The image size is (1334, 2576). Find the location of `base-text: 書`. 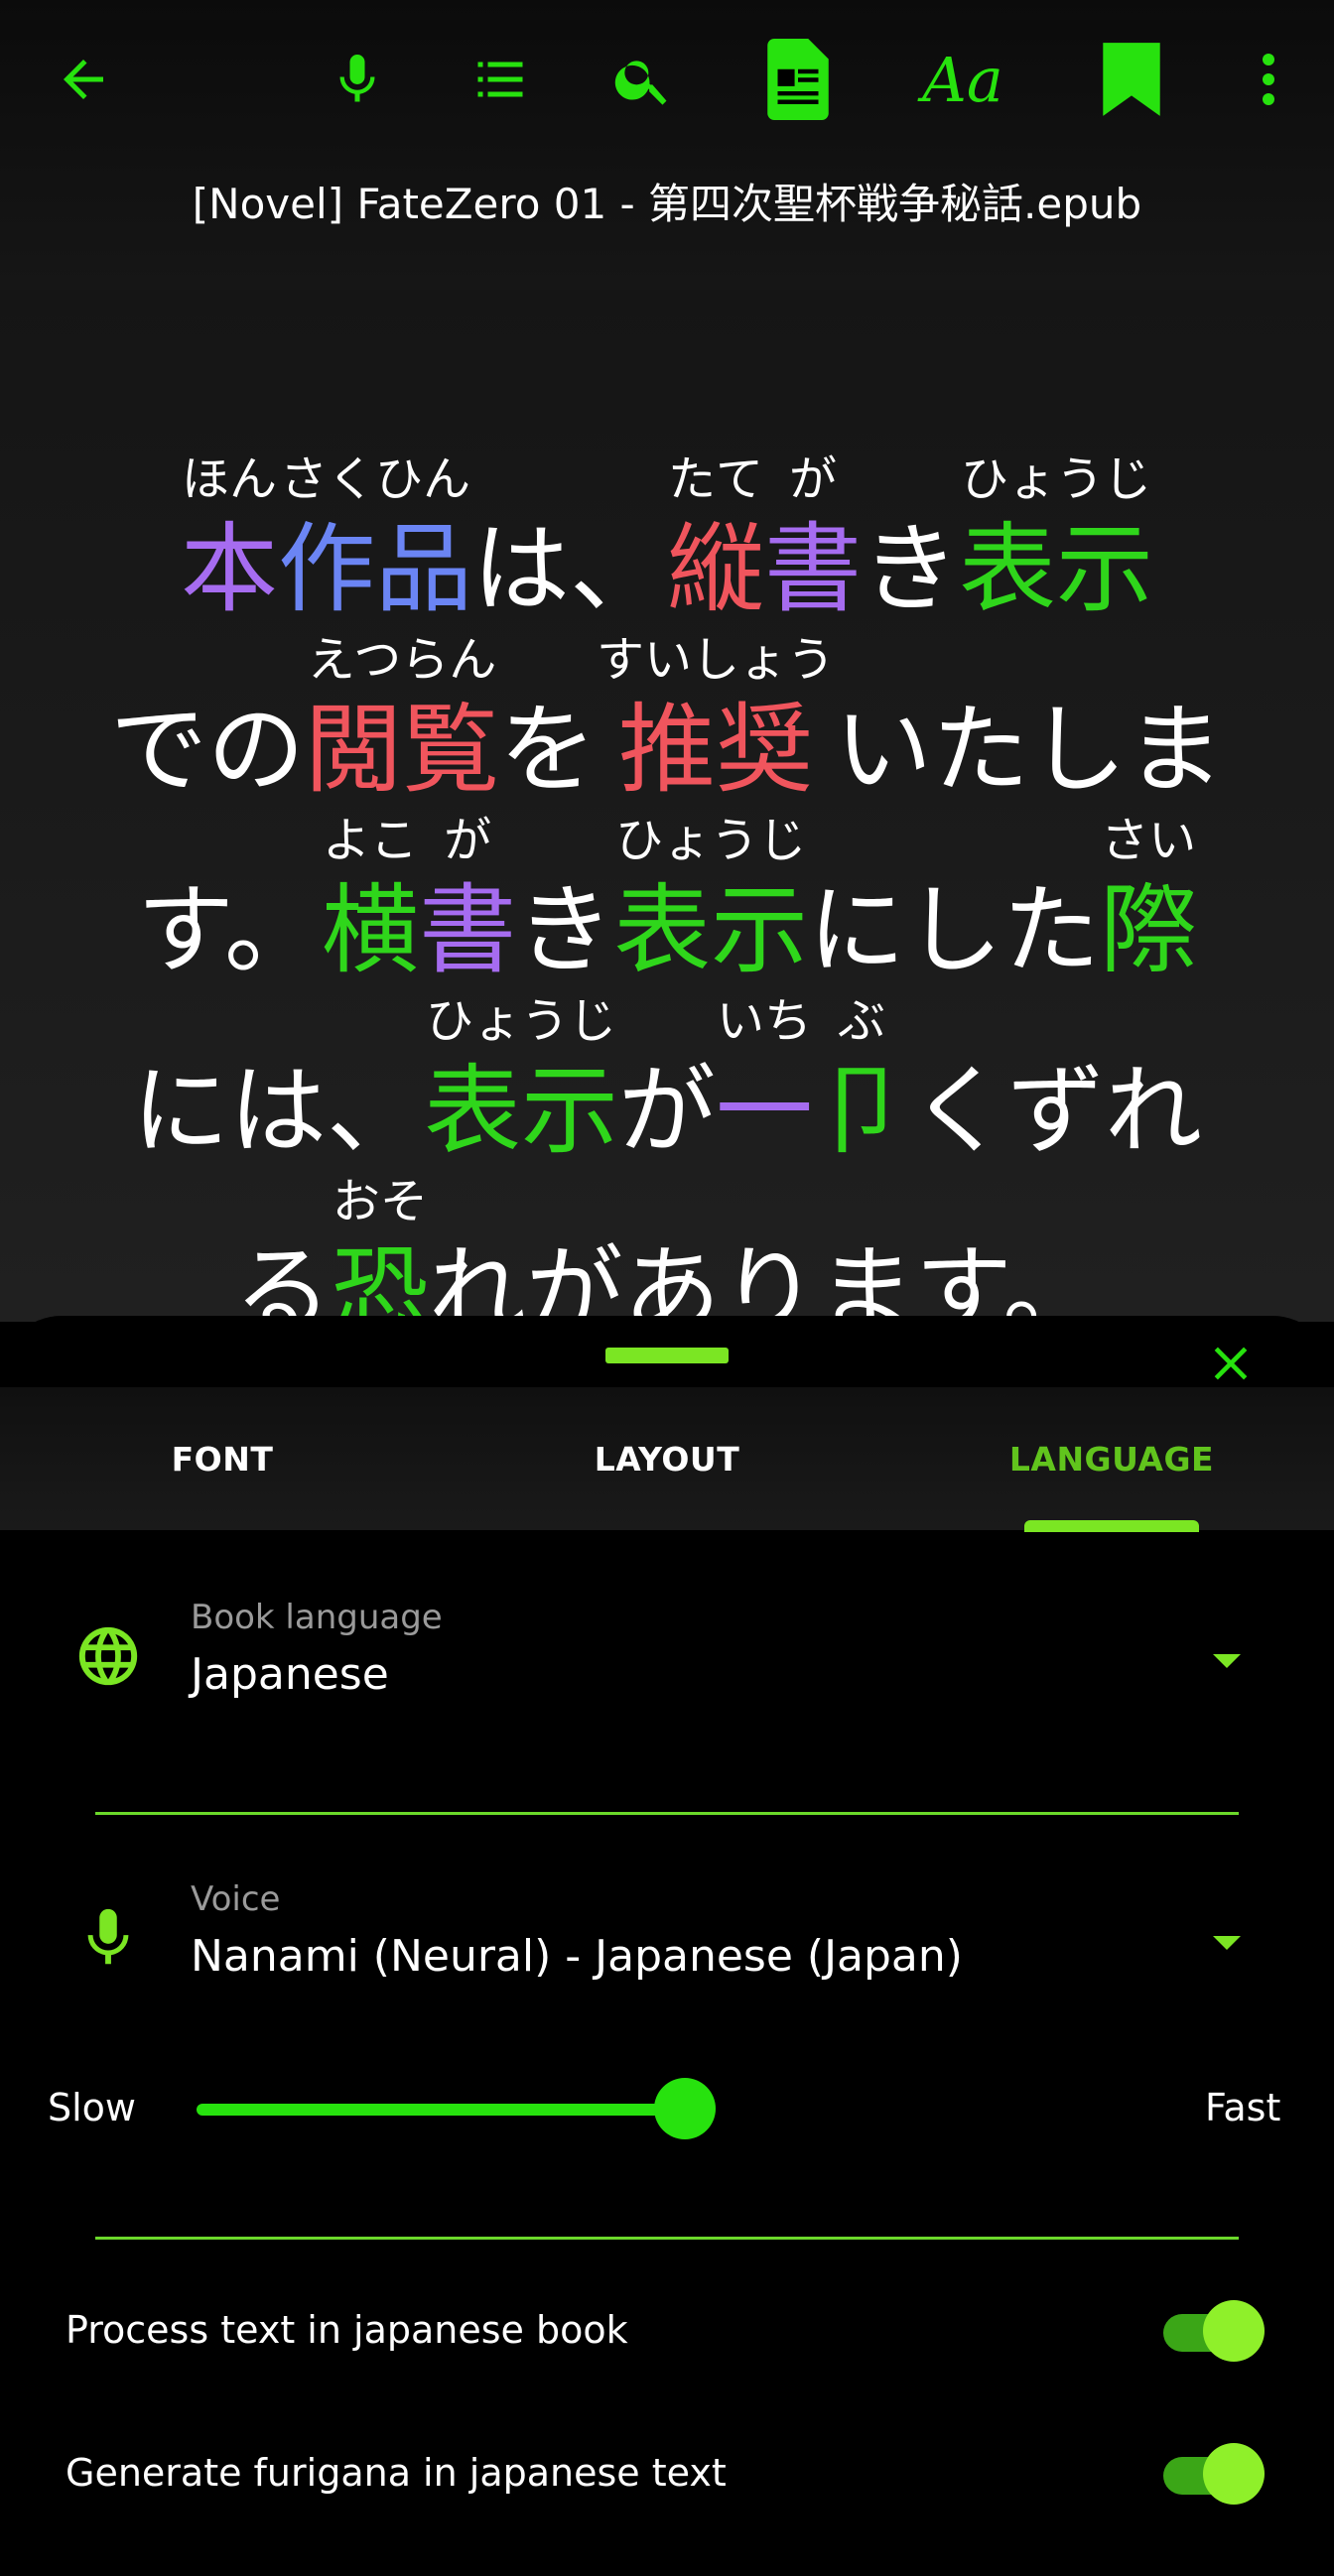

base-text: 書 is located at coordinates (468, 931).